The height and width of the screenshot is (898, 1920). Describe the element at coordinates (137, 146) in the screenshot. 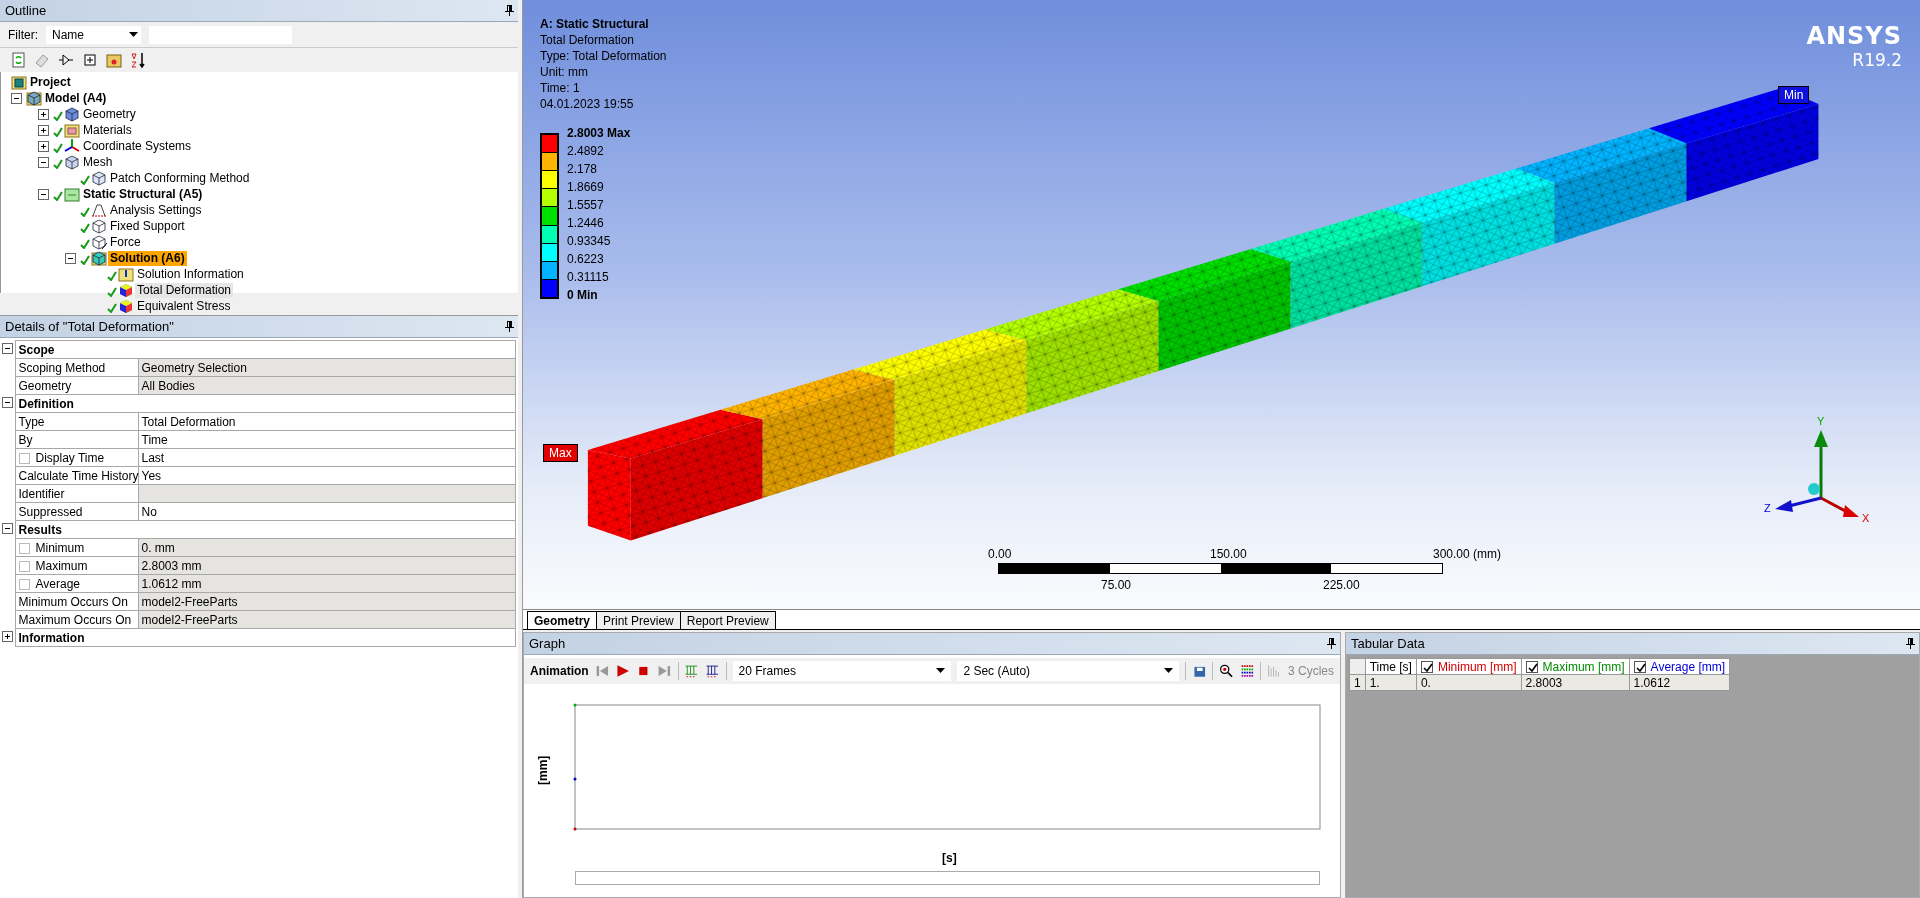

I see `tree-item: Coordinate Systems` at that location.